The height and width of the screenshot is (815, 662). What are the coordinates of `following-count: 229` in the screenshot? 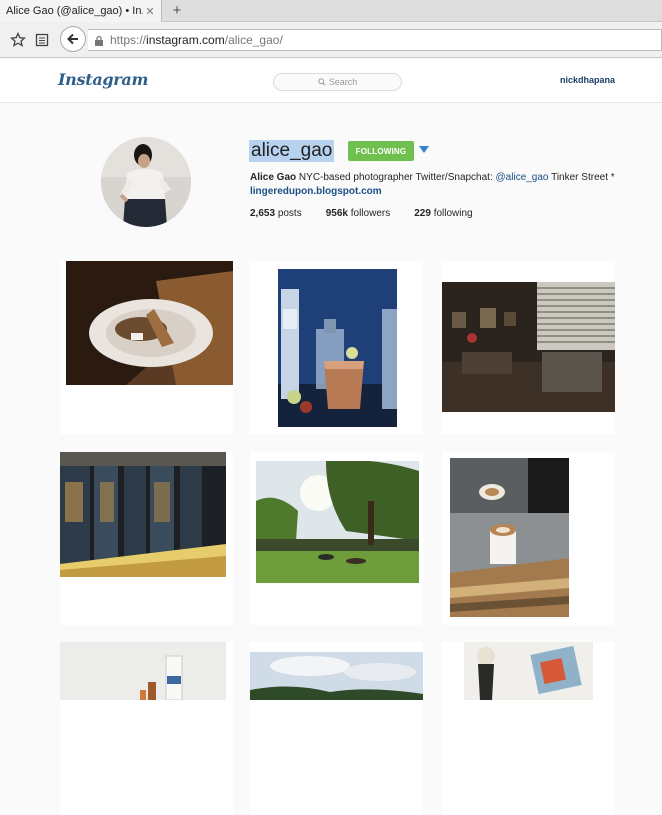 It's located at (422, 213).